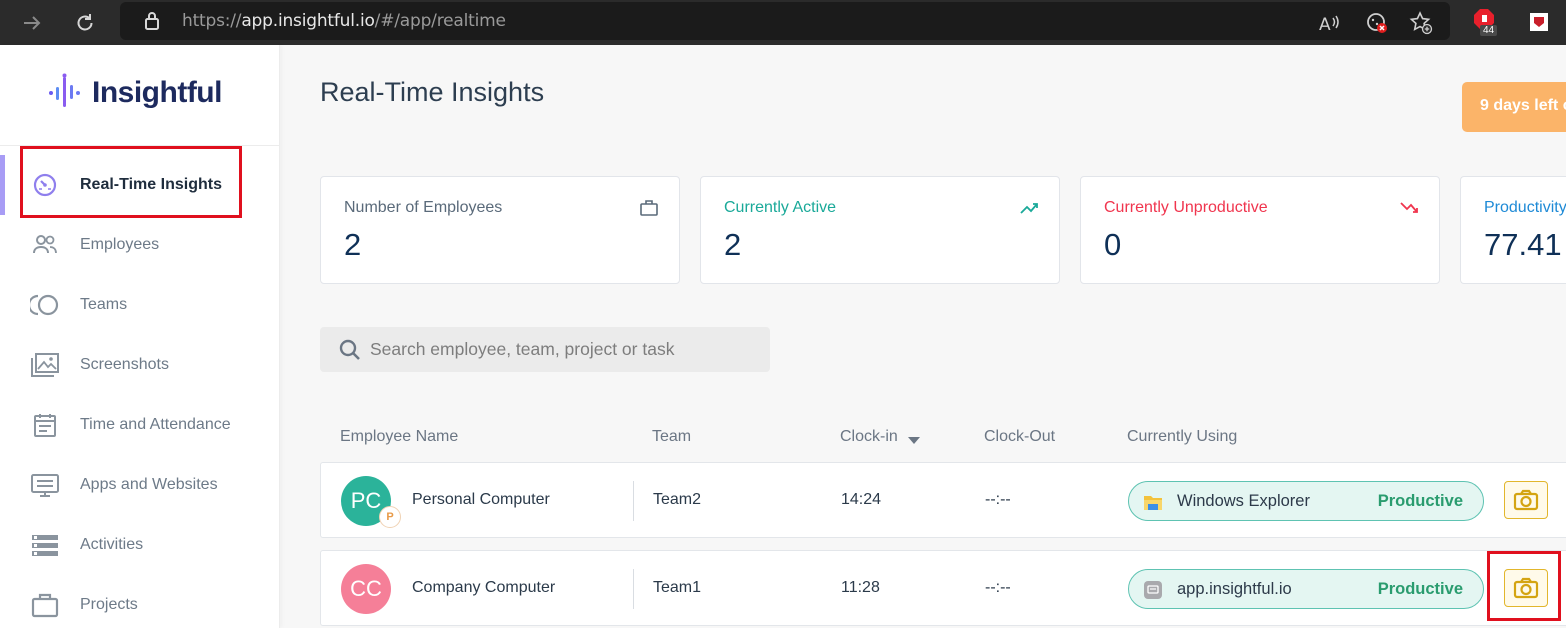  Describe the element at coordinates (344, 21) in the screenshot. I see `url-text: https://app.insightful.io/#/app/realtime` at that location.